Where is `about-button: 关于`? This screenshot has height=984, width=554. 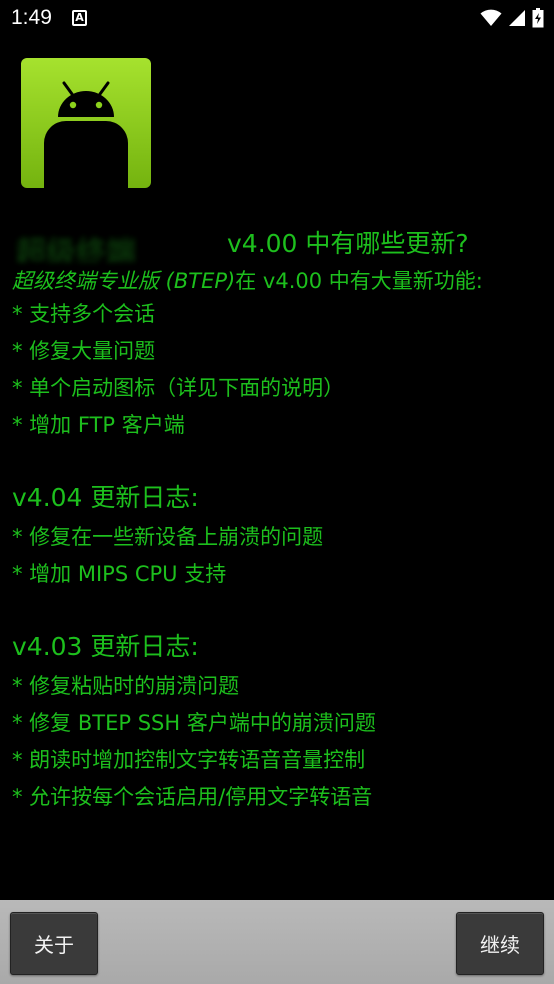
about-button: 关于 is located at coordinates (54, 943).